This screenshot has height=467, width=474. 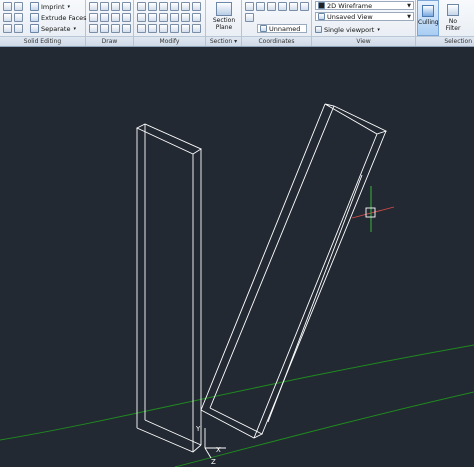 What do you see at coordinates (428, 11) in the screenshot?
I see `culling-icon` at bounding box center [428, 11].